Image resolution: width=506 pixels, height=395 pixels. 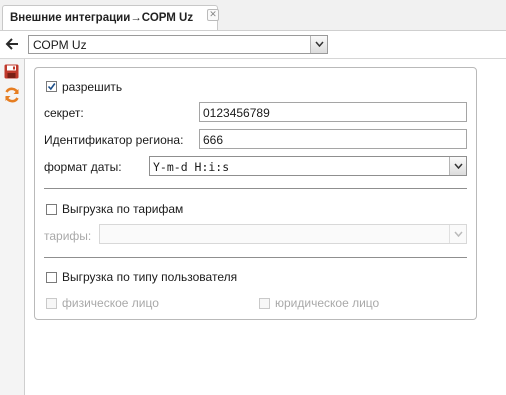 What do you see at coordinates (213, 140) in the screenshot?
I see `region-value: 666` at bounding box center [213, 140].